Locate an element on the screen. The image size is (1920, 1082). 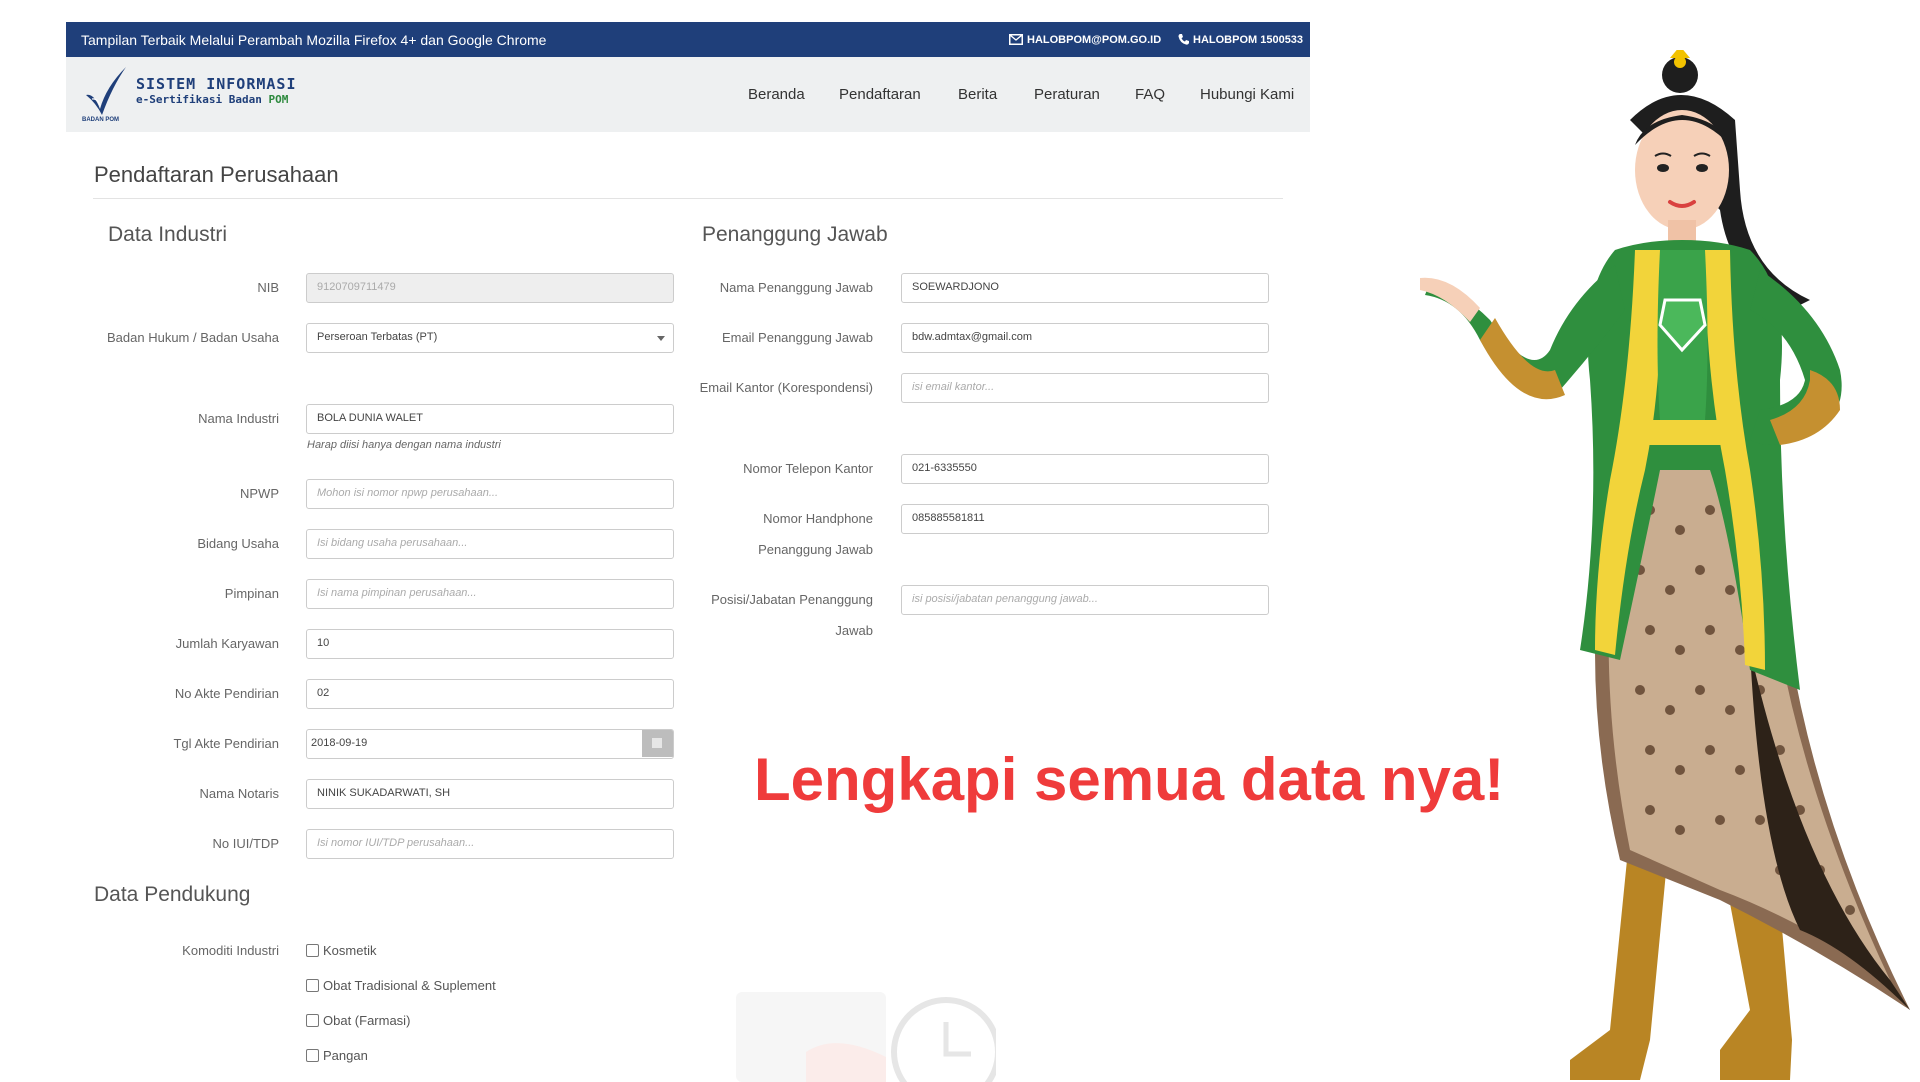
mail-icon is located at coordinates (1016, 39).